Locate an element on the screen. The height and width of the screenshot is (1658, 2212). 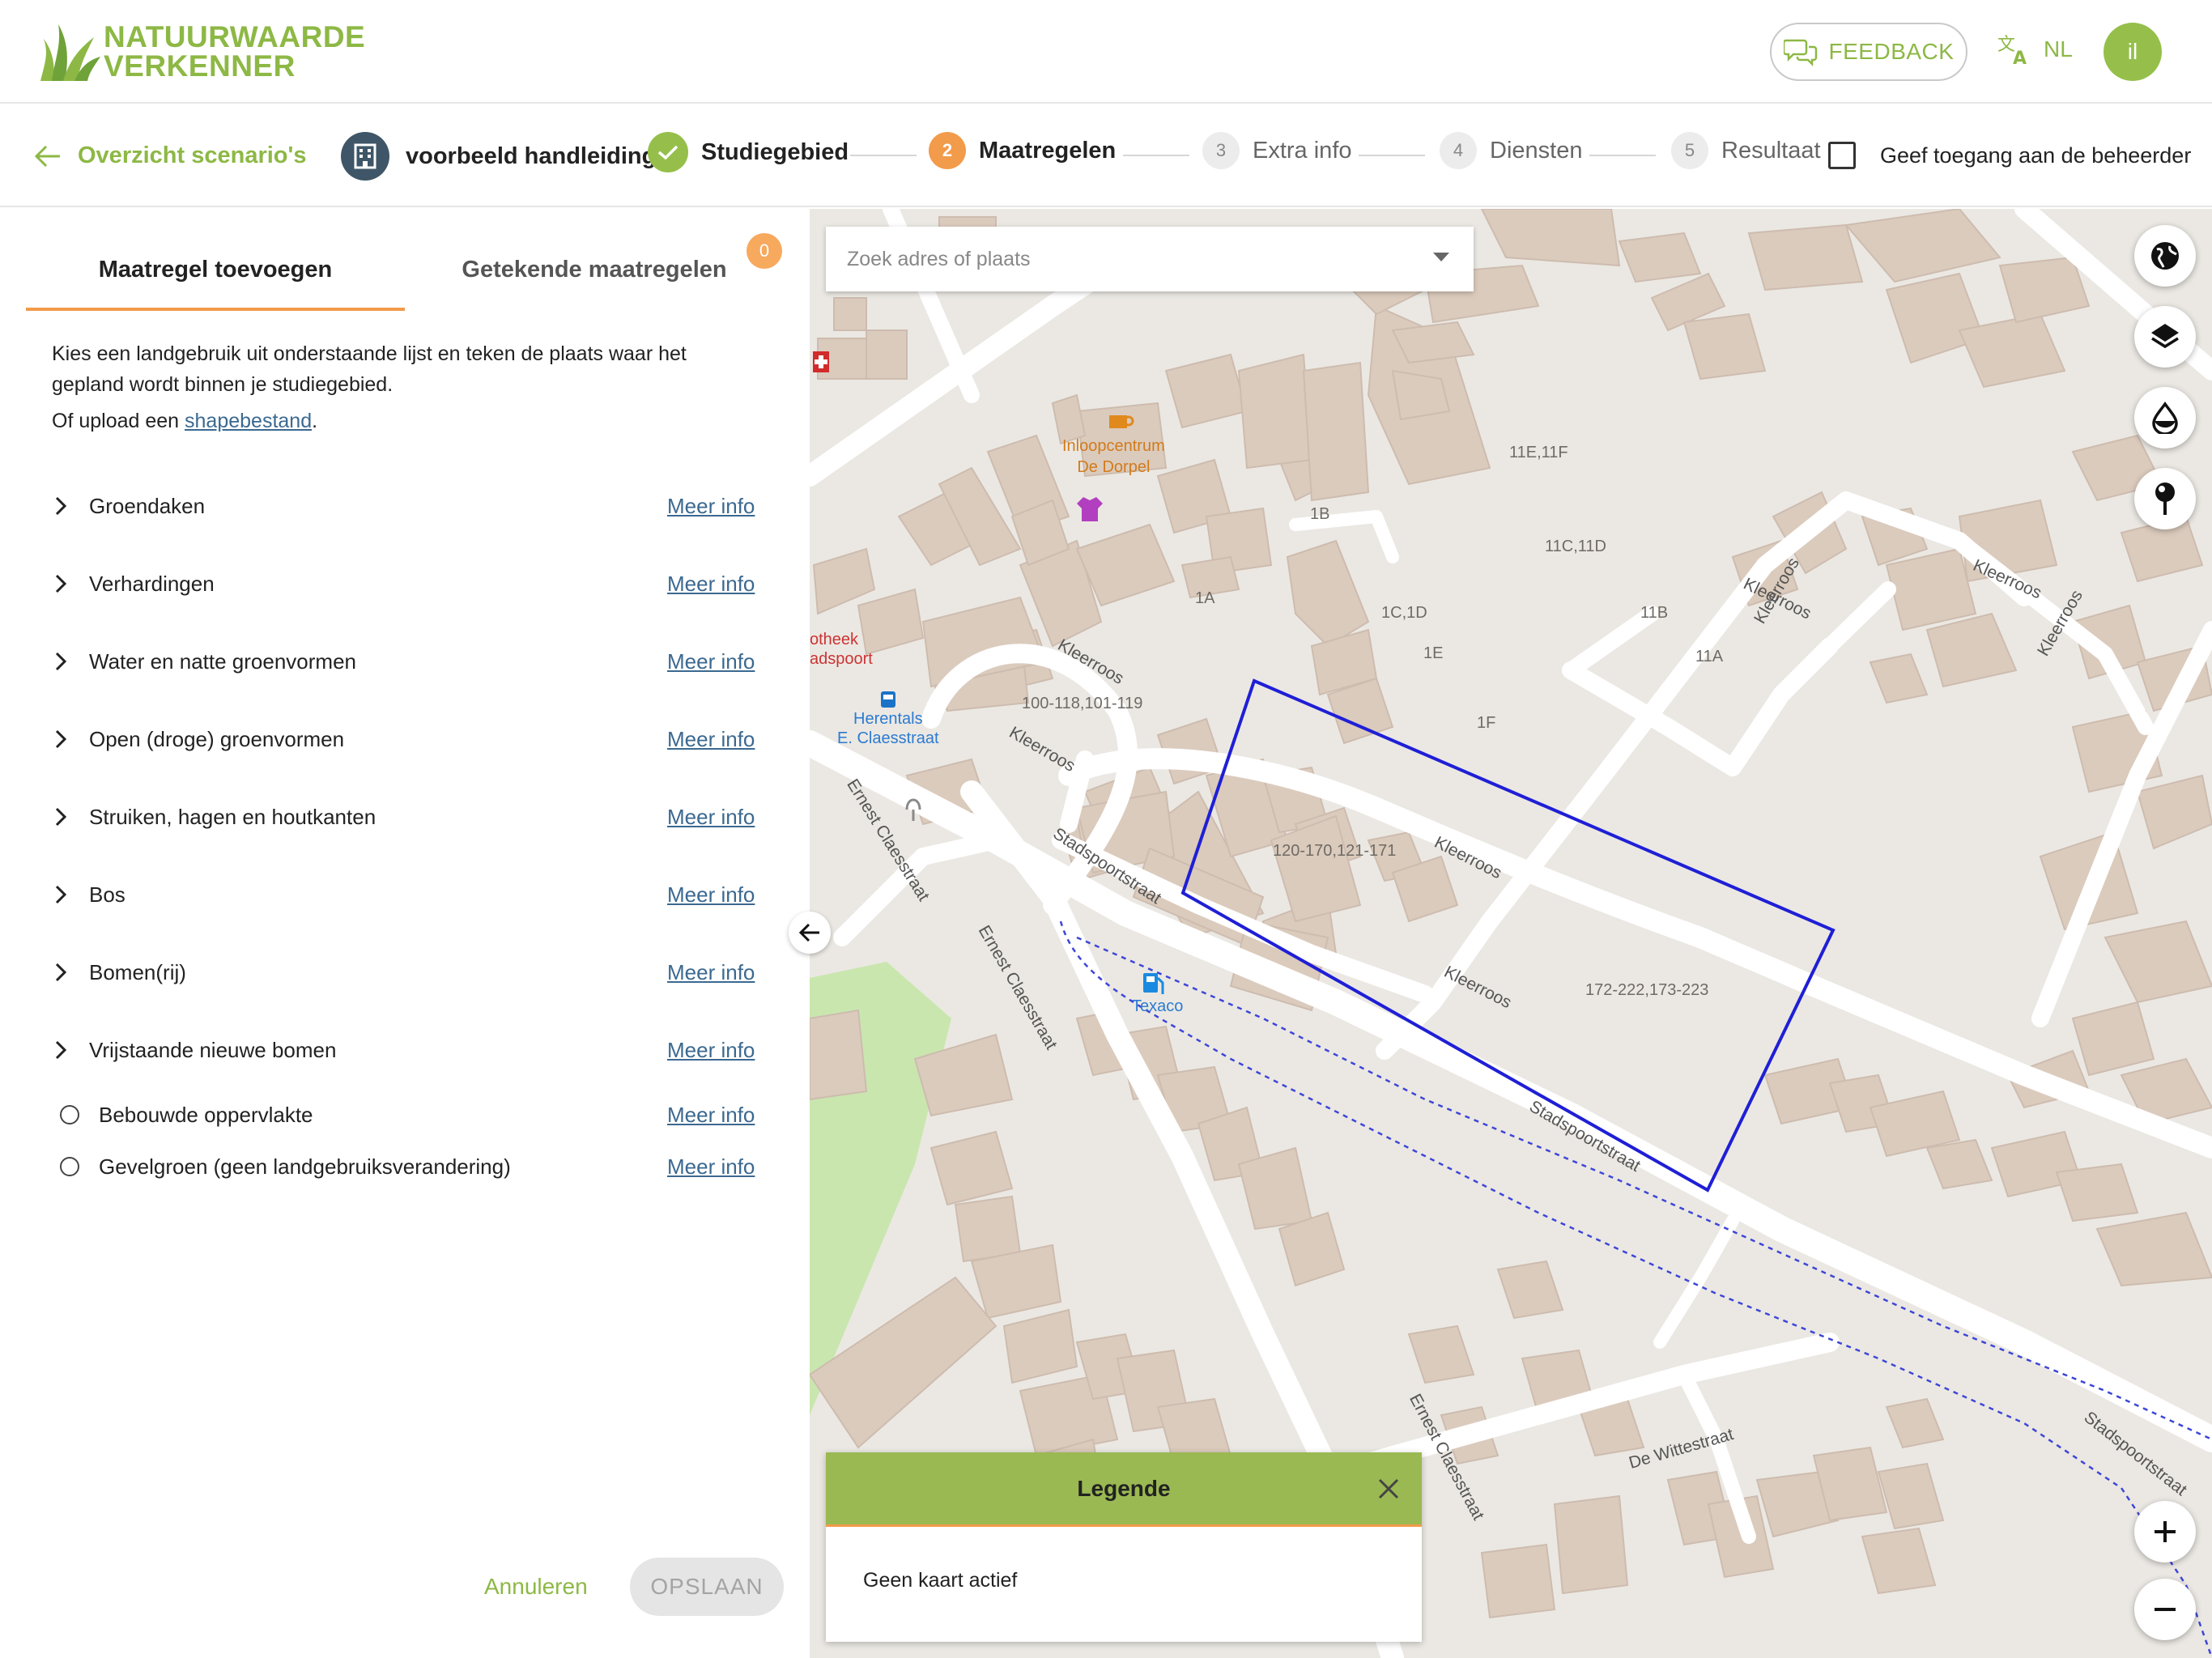
step-studiegebied: Studiegebied is located at coordinates (749, 152).